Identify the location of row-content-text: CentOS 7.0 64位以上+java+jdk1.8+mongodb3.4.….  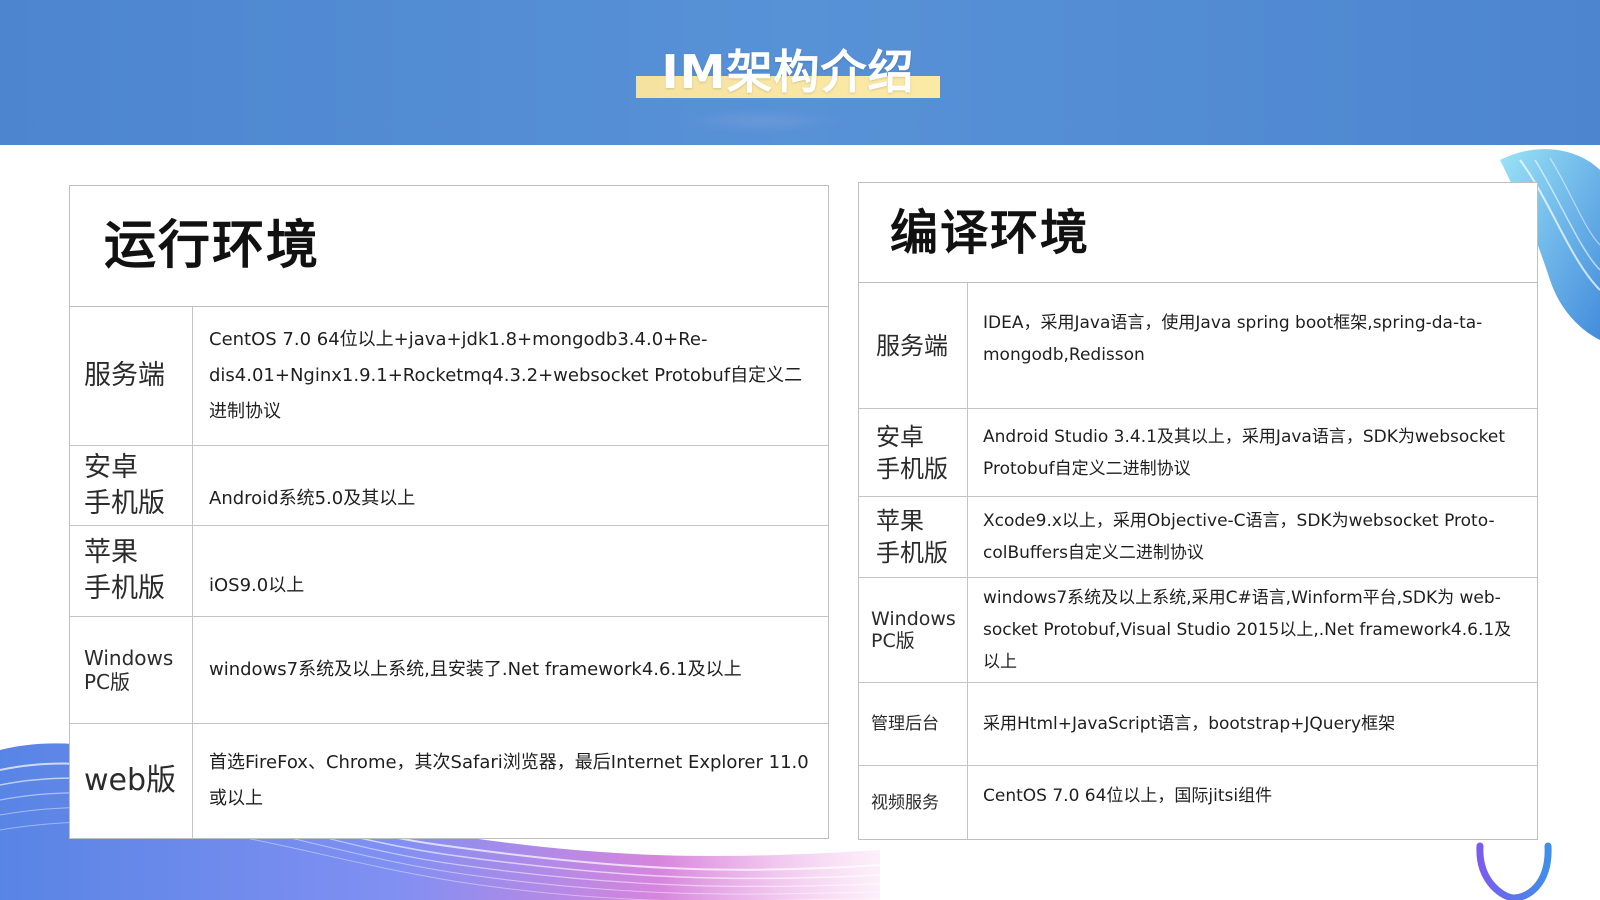
(506, 375).